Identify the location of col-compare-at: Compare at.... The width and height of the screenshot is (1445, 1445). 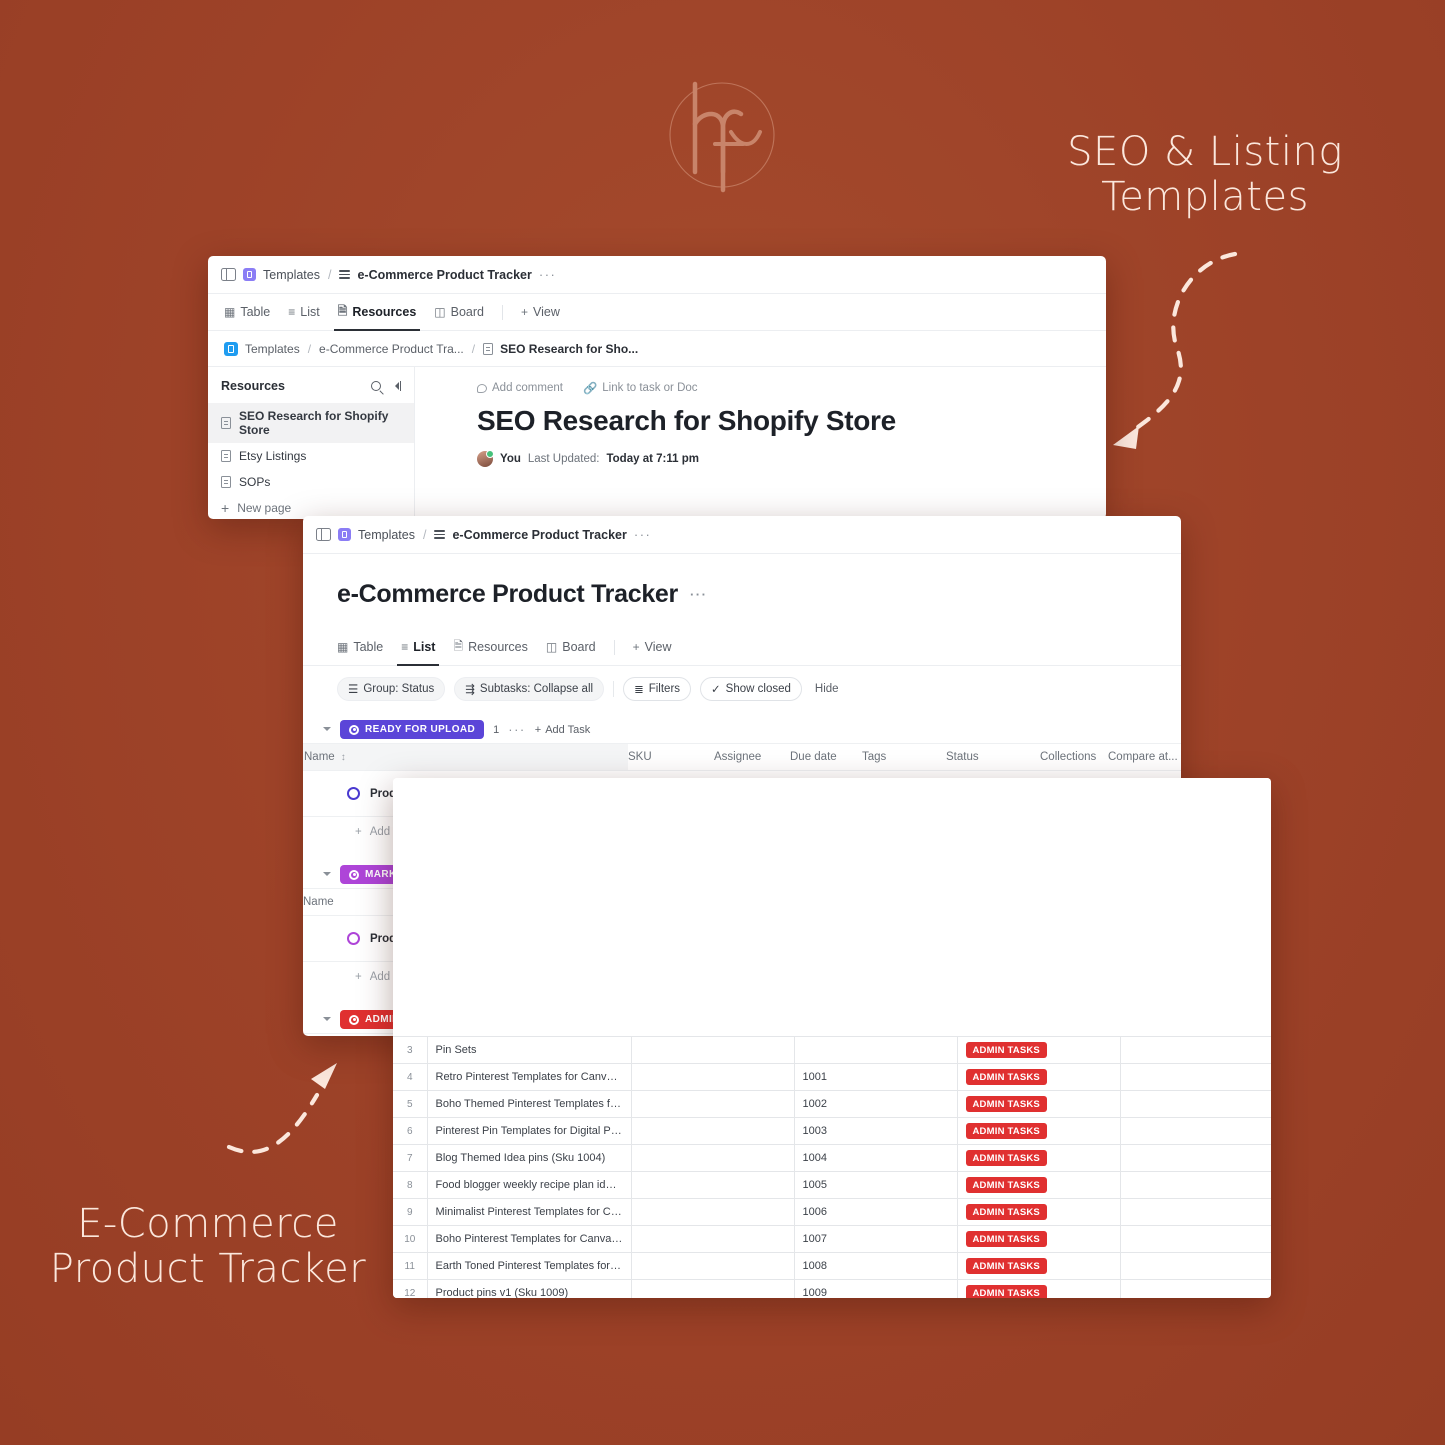
(1144, 757).